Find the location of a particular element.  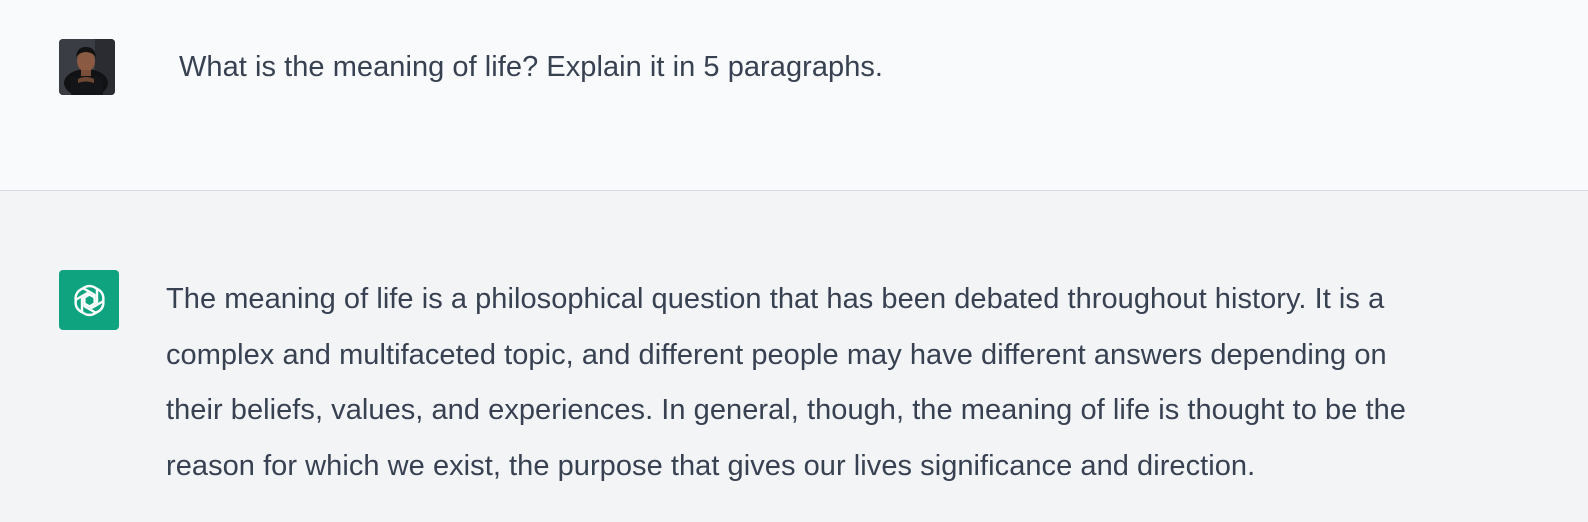

assistant-avatar is located at coordinates (89, 300).